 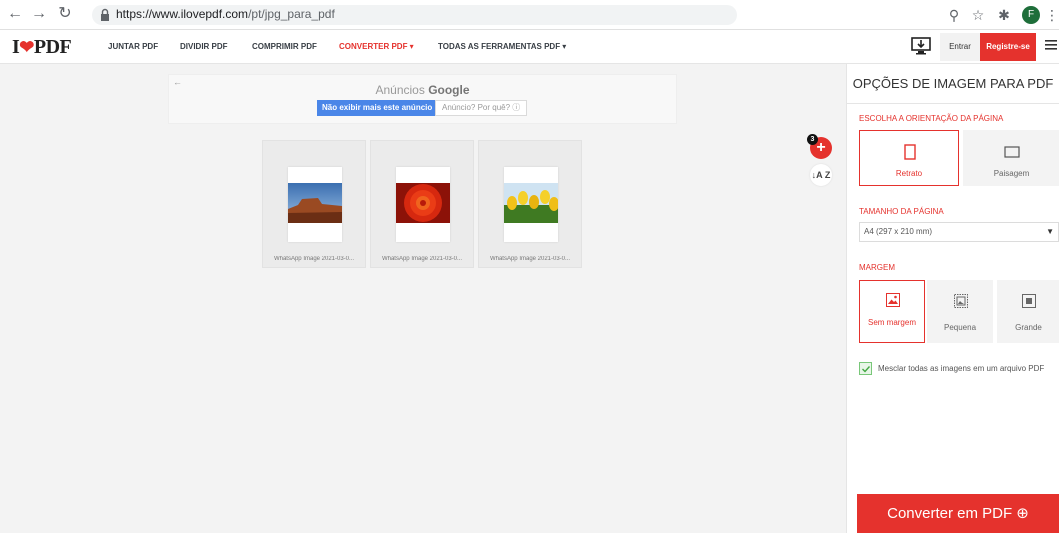 What do you see at coordinates (225, 14) in the screenshot?
I see `url-text: https://www.ilovepdf.com/pt/jpg_para_pdf` at bounding box center [225, 14].